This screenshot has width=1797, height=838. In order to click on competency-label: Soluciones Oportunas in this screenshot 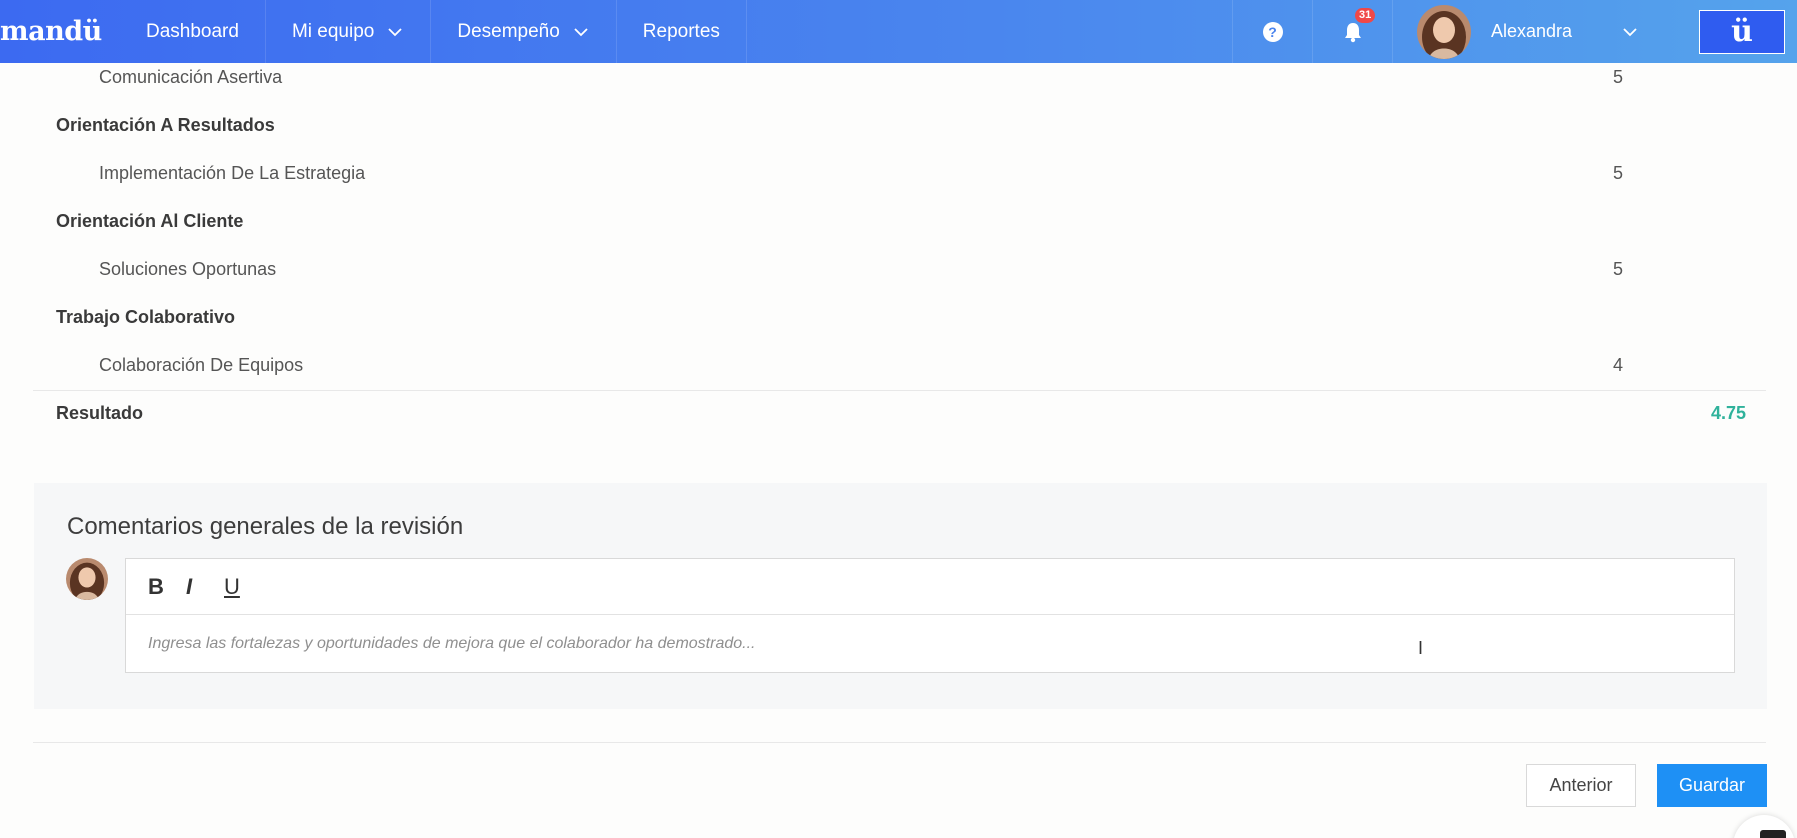, I will do `click(188, 268)`.